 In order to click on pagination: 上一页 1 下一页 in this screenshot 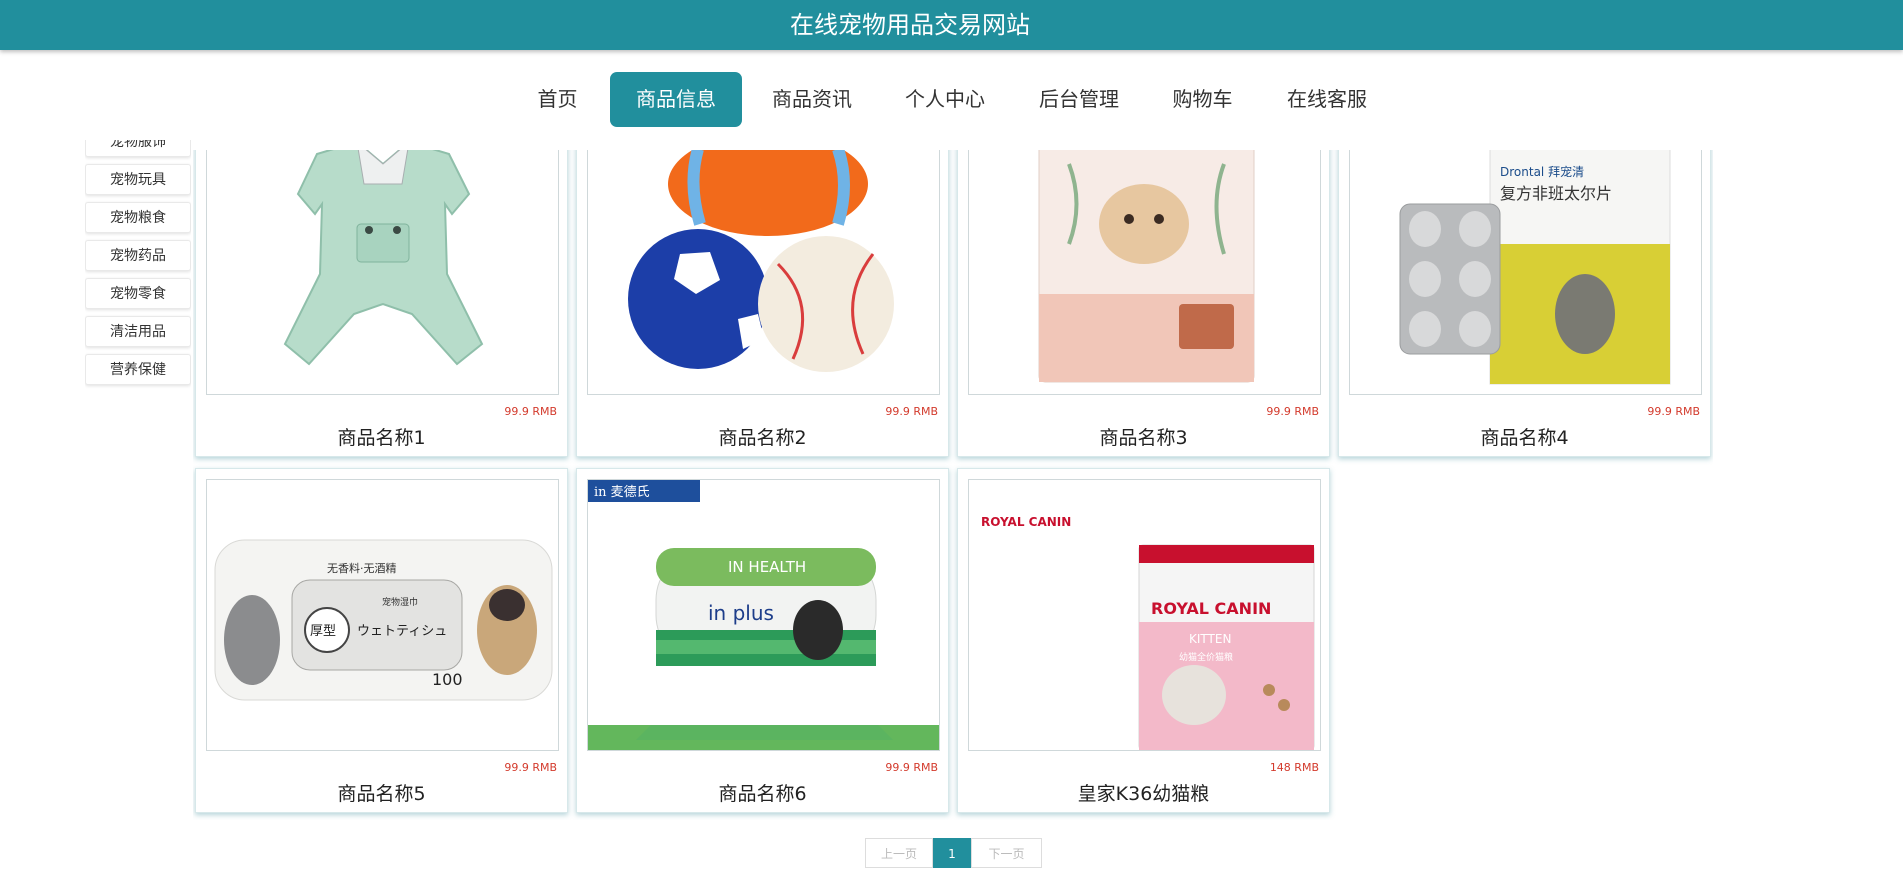, I will do `click(953, 853)`.